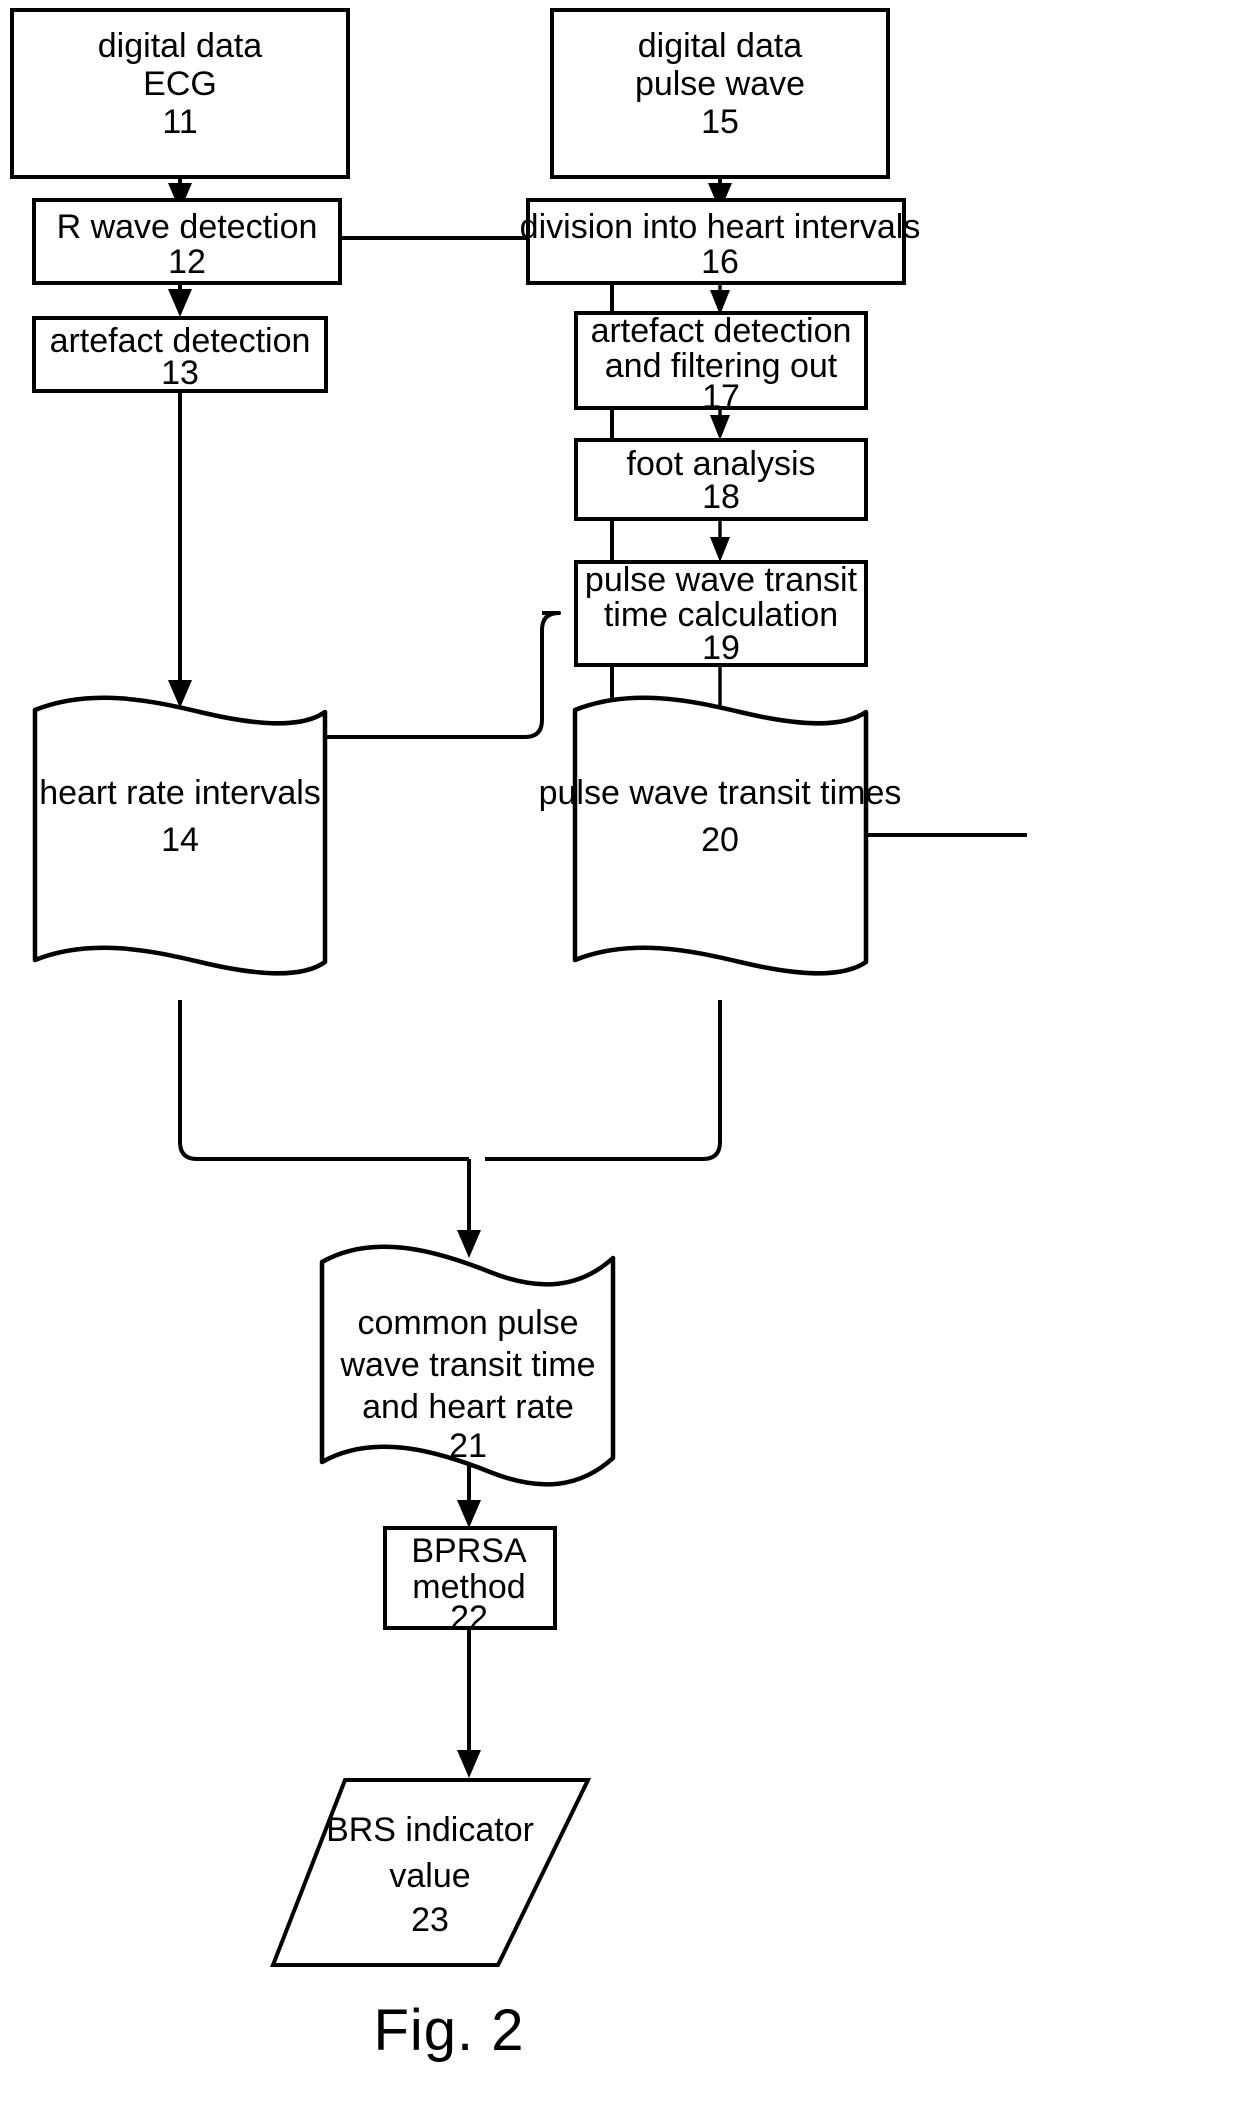 This screenshot has width=1240, height=2106. I want to click on node-16-line1: division into heart intervals, so click(720, 227).